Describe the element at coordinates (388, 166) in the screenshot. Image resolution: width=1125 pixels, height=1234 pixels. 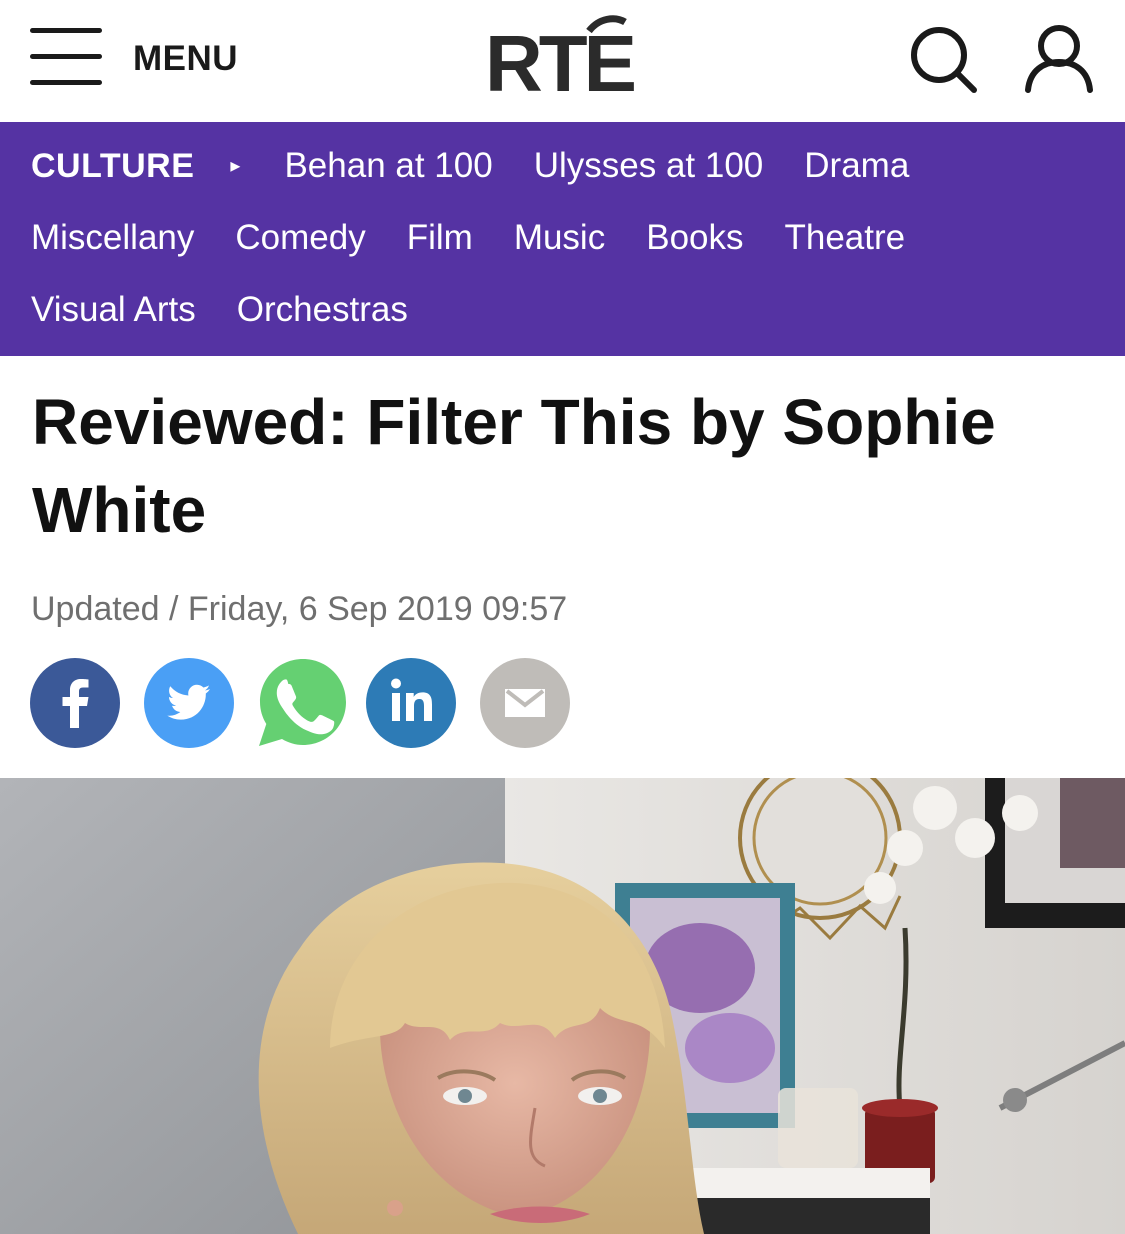
I see `nav-link-behan-at-100: Behan at 100` at that location.